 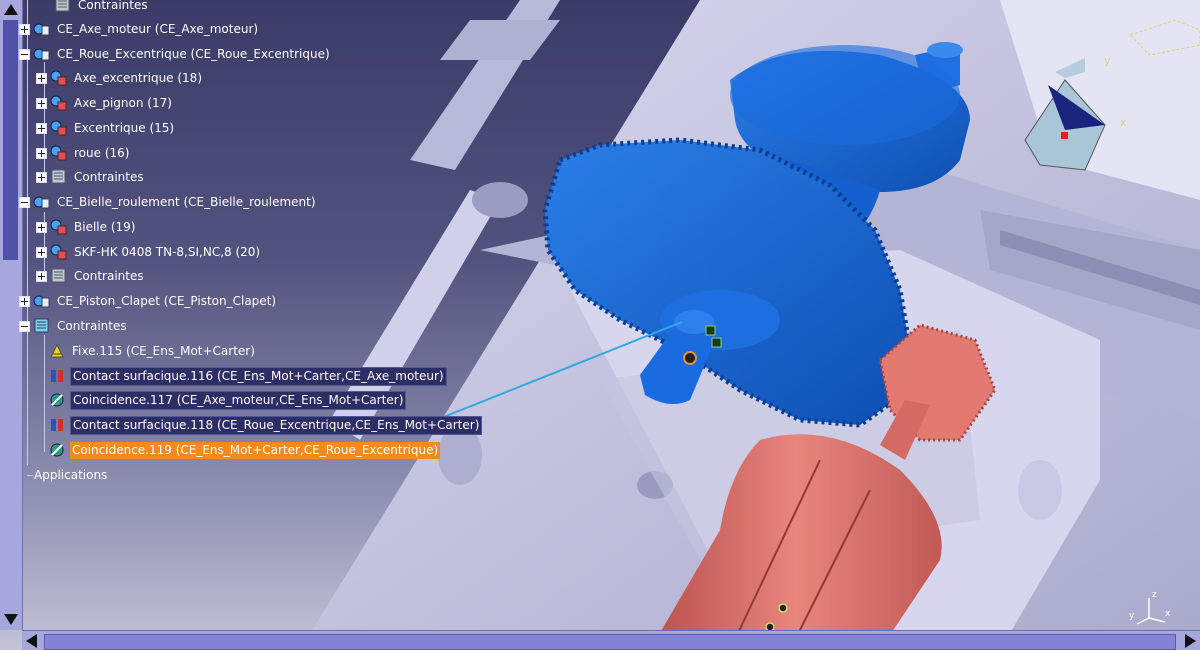 I want to click on scroll-left-arrow-icon, so click(x=31, y=641).